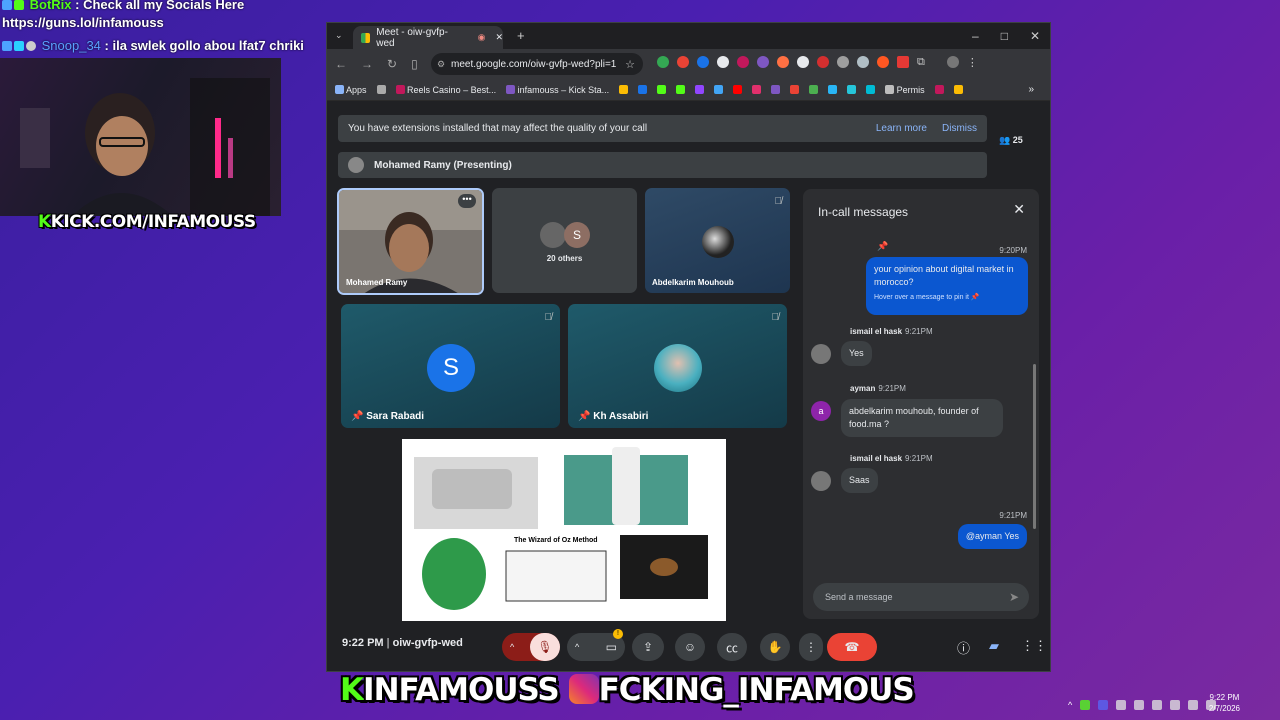 The width and height of the screenshot is (1280, 720). I want to click on new-tab-button: +, so click(521, 35).